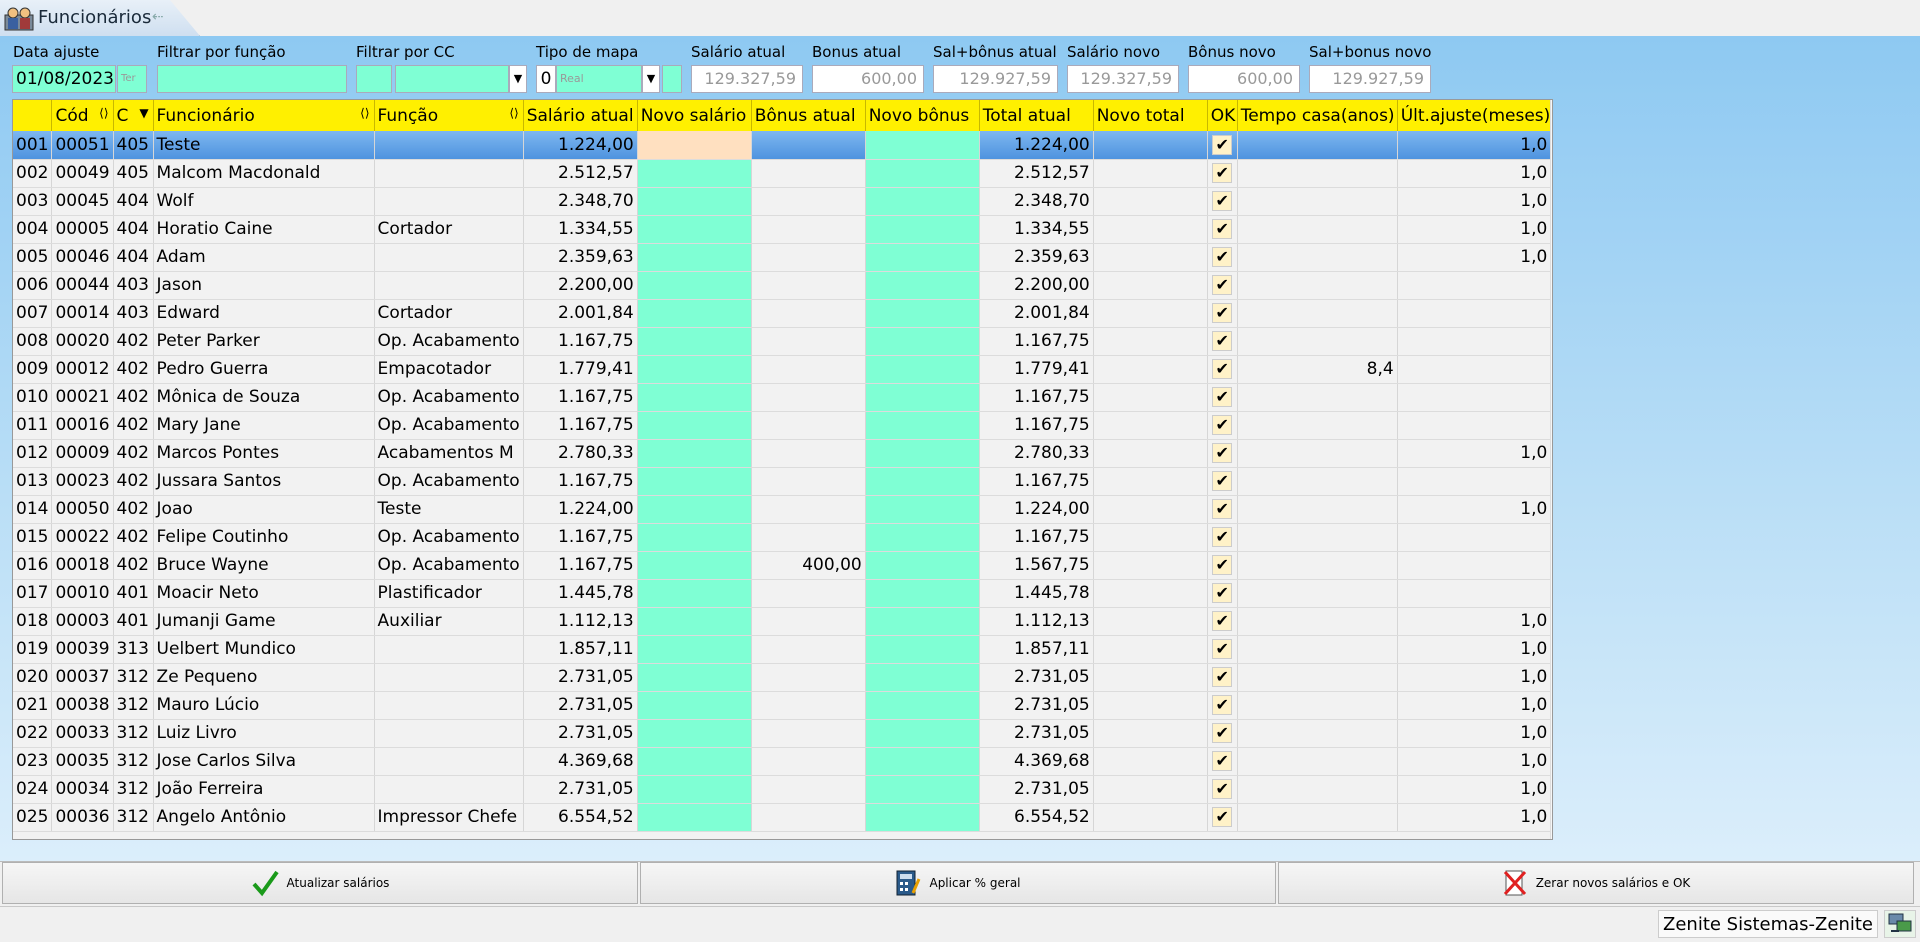 Image resolution: width=1920 pixels, height=942 pixels. What do you see at coordinates (1551, 469) in the screenshot?
I see `grid-vertical-scrollbar: ︿ ﹀` at bounding box center [1551, 469].